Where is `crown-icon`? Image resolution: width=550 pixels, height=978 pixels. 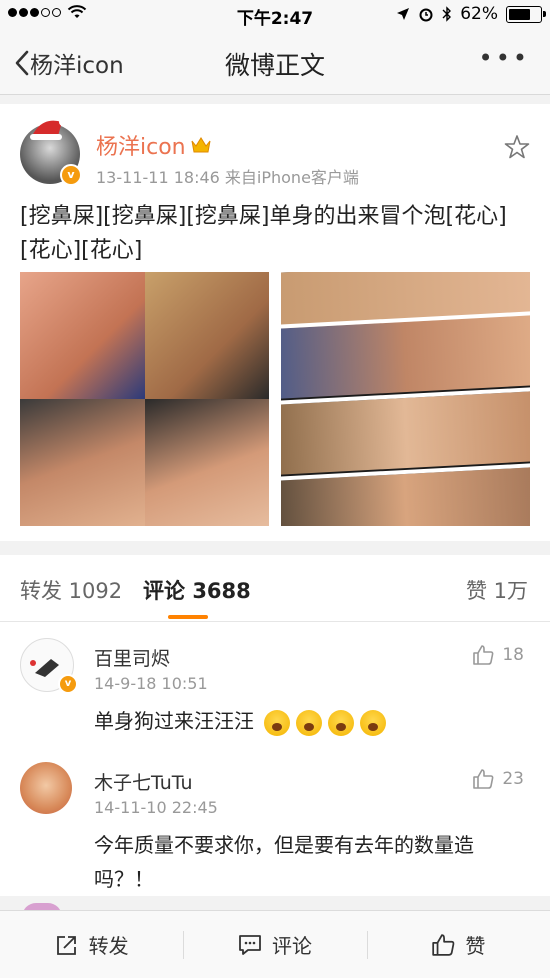 crown-icon is located at coordinates (201, 145).